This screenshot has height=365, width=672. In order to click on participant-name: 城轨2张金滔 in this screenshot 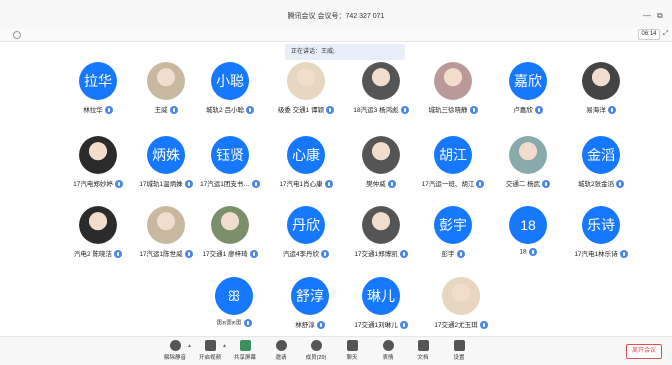, I will do `click(601, 183)`.